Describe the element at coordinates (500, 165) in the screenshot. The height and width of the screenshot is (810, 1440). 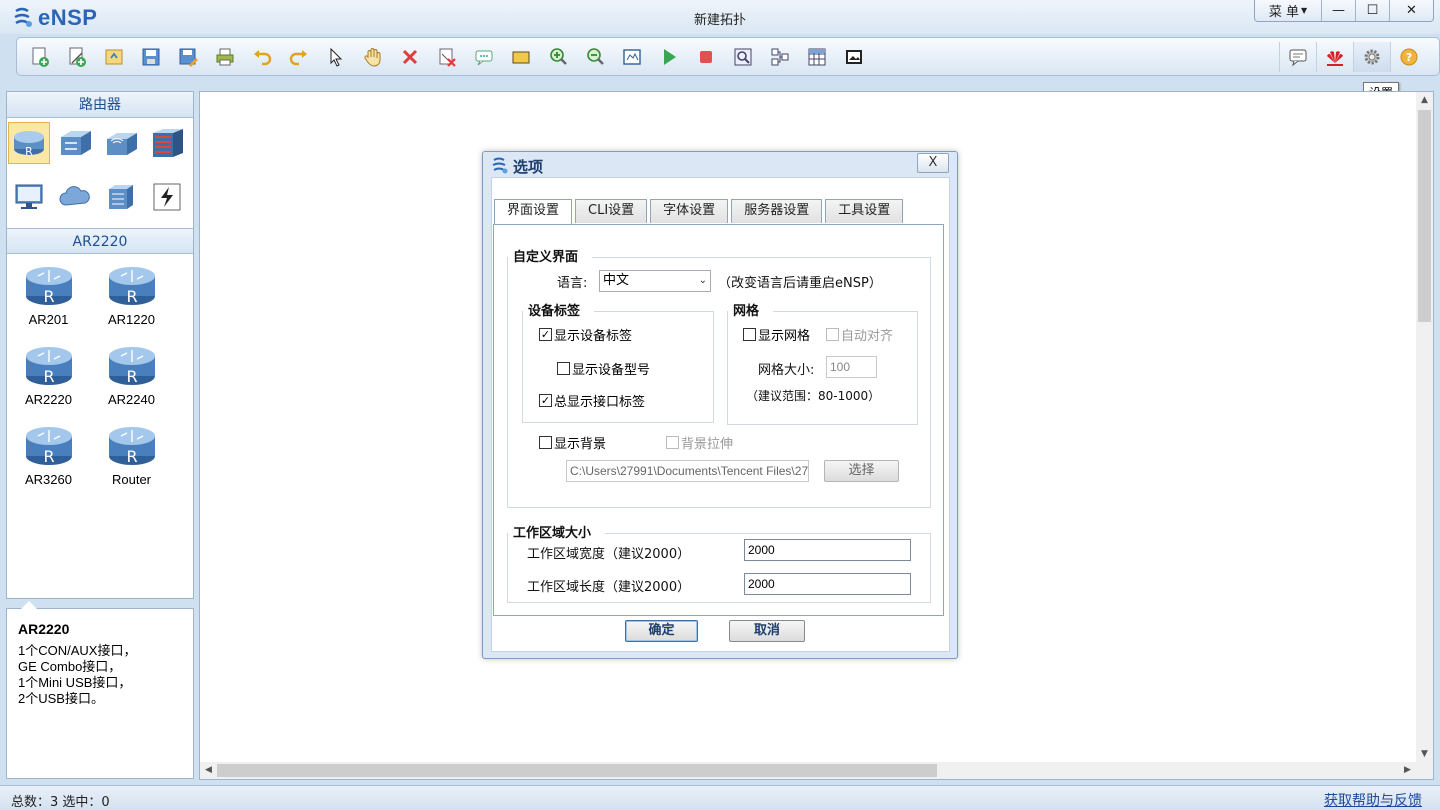
I see `ensp-logo-icon` at that location.